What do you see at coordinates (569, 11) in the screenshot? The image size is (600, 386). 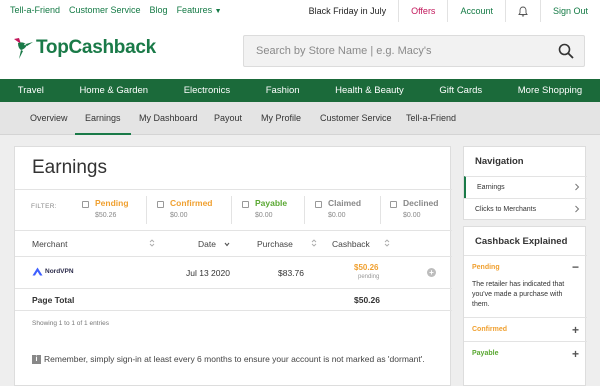 I see `sign-out-link: Sign Out` at bounding box center [569, 11].